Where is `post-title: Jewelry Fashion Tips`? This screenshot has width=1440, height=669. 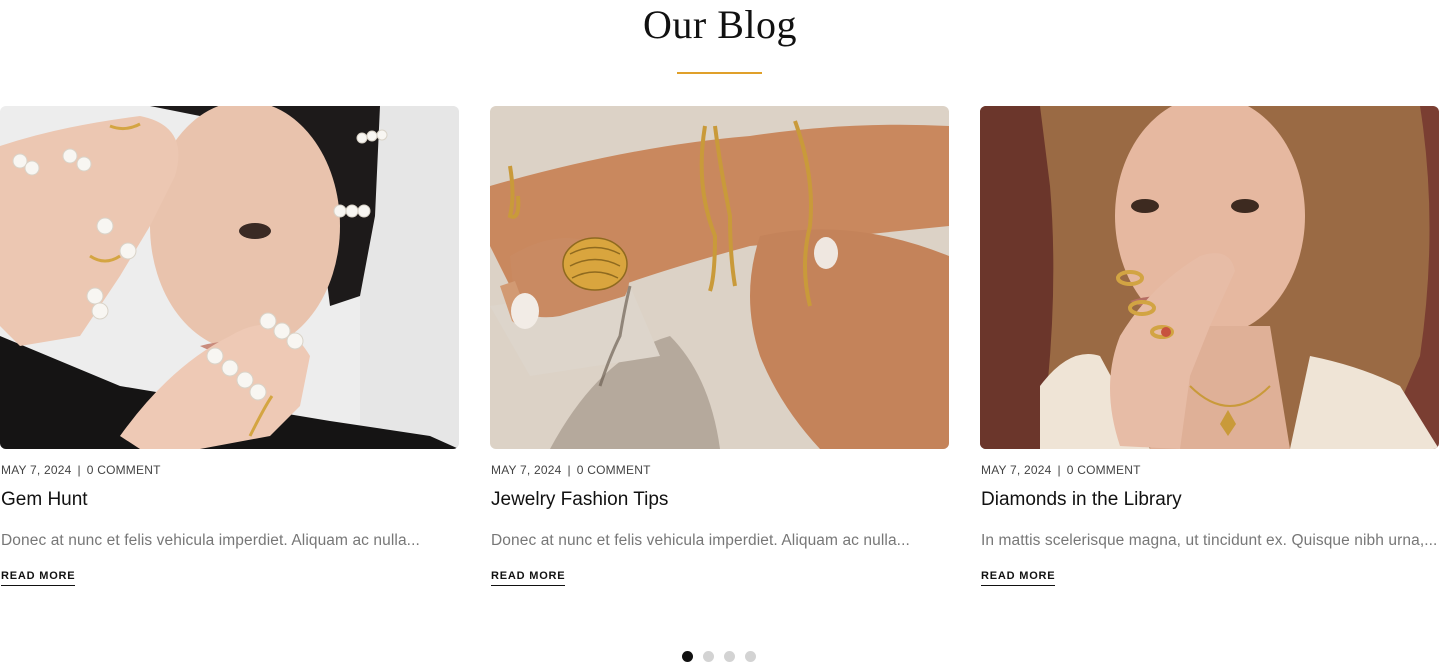 post-title: Jewelry Fashion Tips is located at coordinates (579, 500).